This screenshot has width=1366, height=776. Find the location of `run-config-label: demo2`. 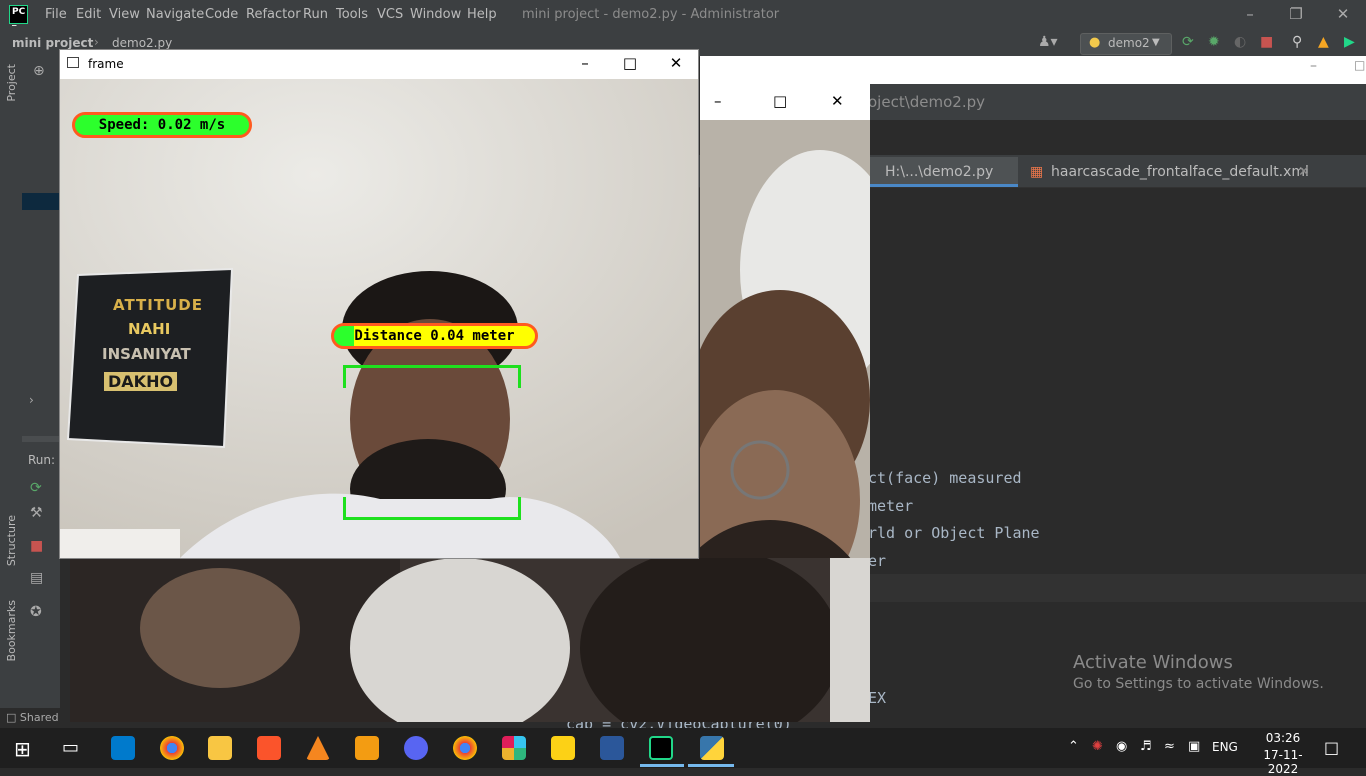

run-config-label: demo2 is located at coordinates (1129, 43).